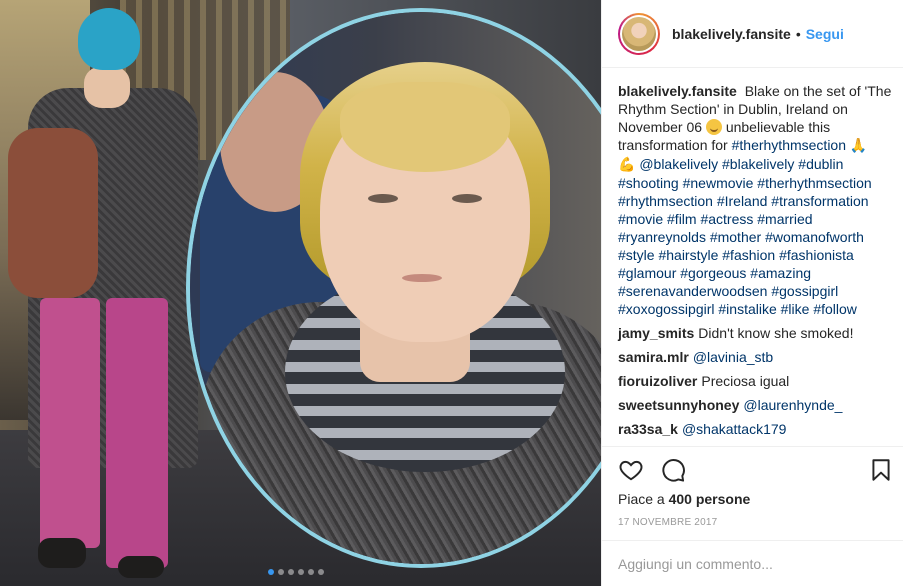 The image size is (903, 586). I want to click on comment-row: samira.mlr @lavinia_stb, so click(756, 357).